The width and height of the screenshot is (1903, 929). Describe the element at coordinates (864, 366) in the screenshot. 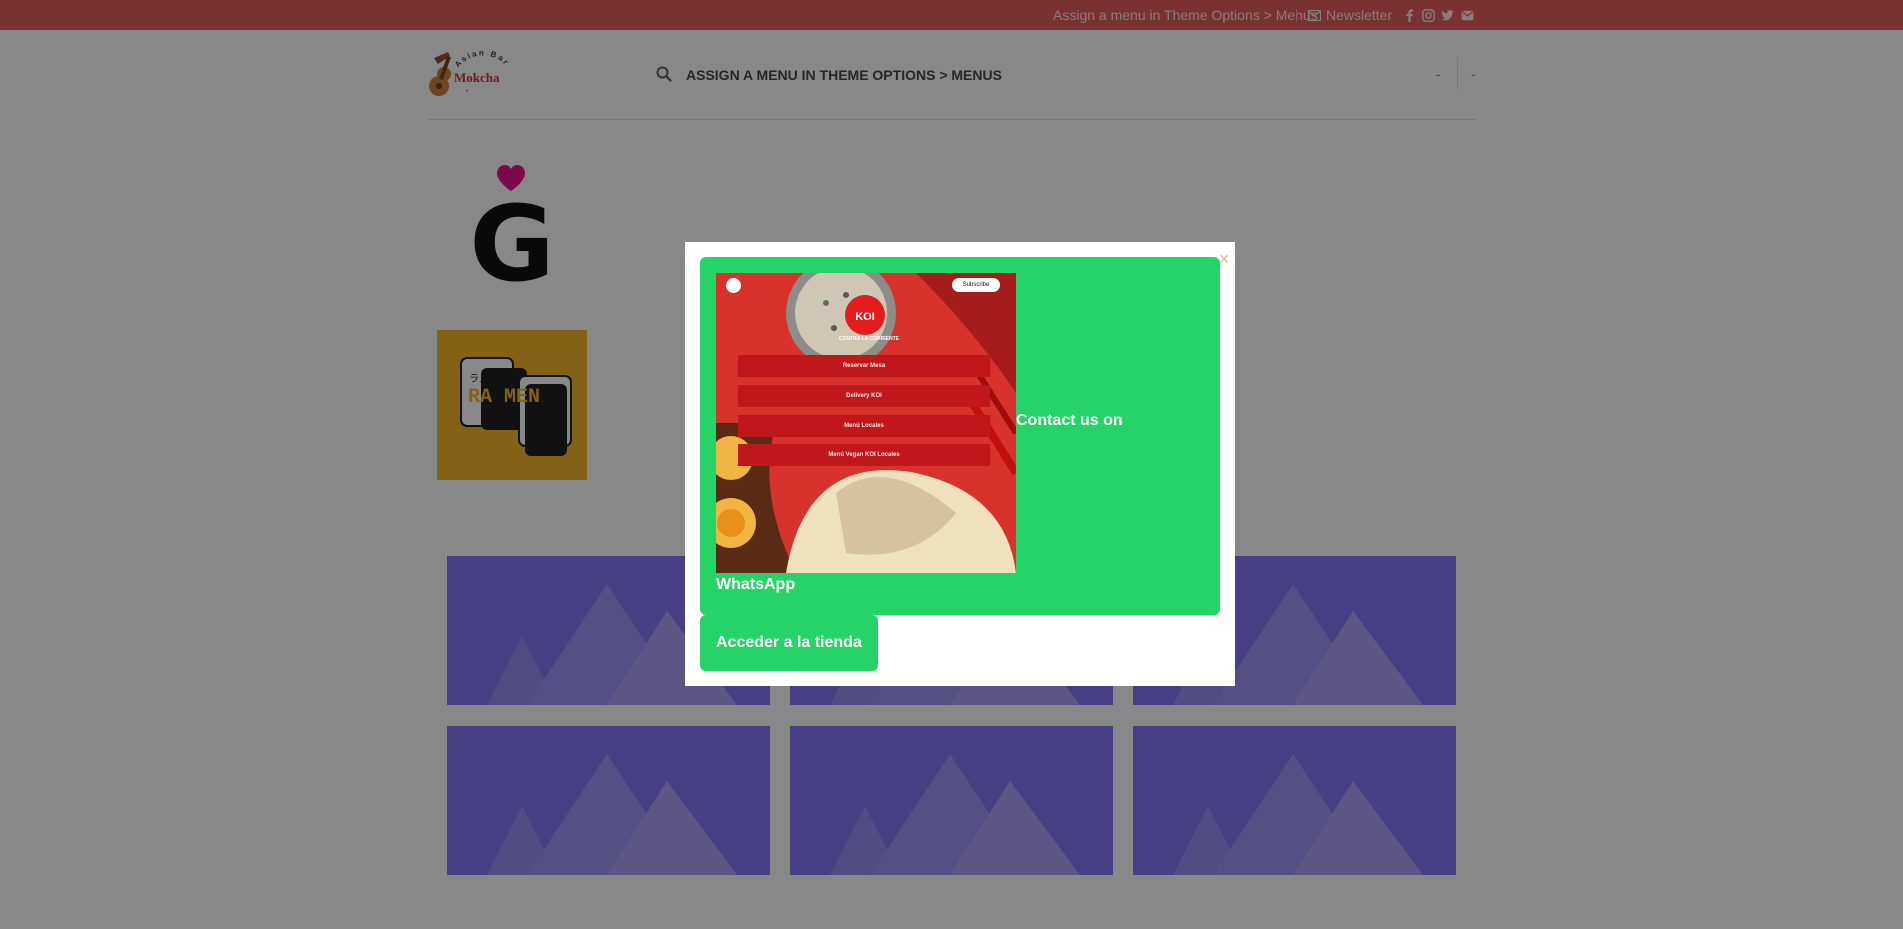

I see `thumb-button-reservar: Reservar Mesa` at that location.